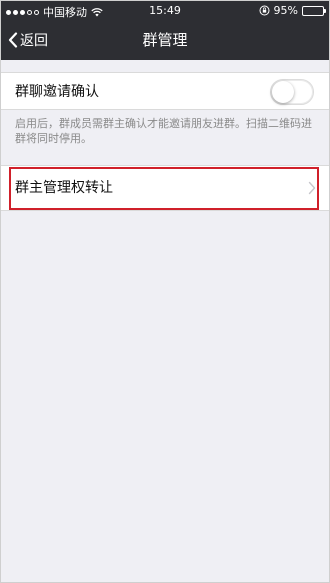  Describe the element at coordinates (283, 92) in the screenshot. I see `toggle-knob` at that location.